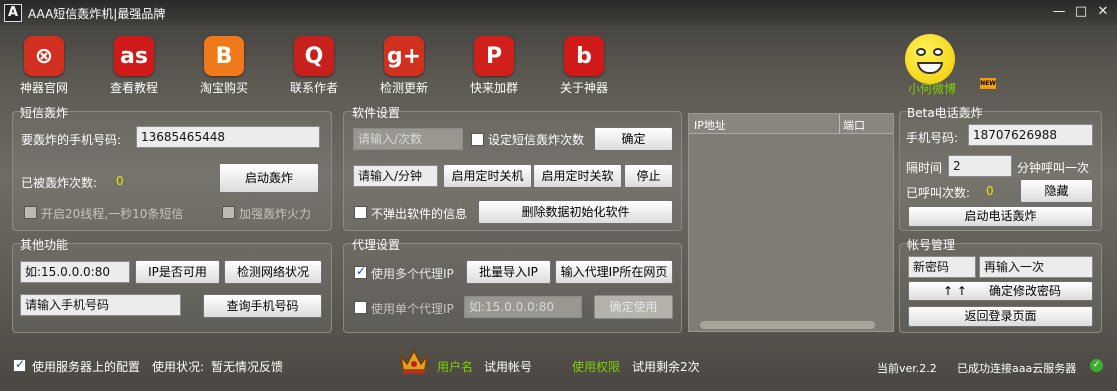 This screenshot has height=391, width=1117. I want to click on toolbar-label: 联系作者, so click(313, 88).